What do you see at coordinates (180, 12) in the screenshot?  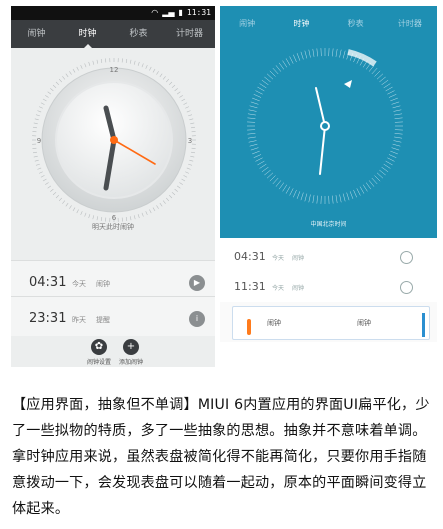 I see `battery-icon: ▮` at bounding box center [180, 12].